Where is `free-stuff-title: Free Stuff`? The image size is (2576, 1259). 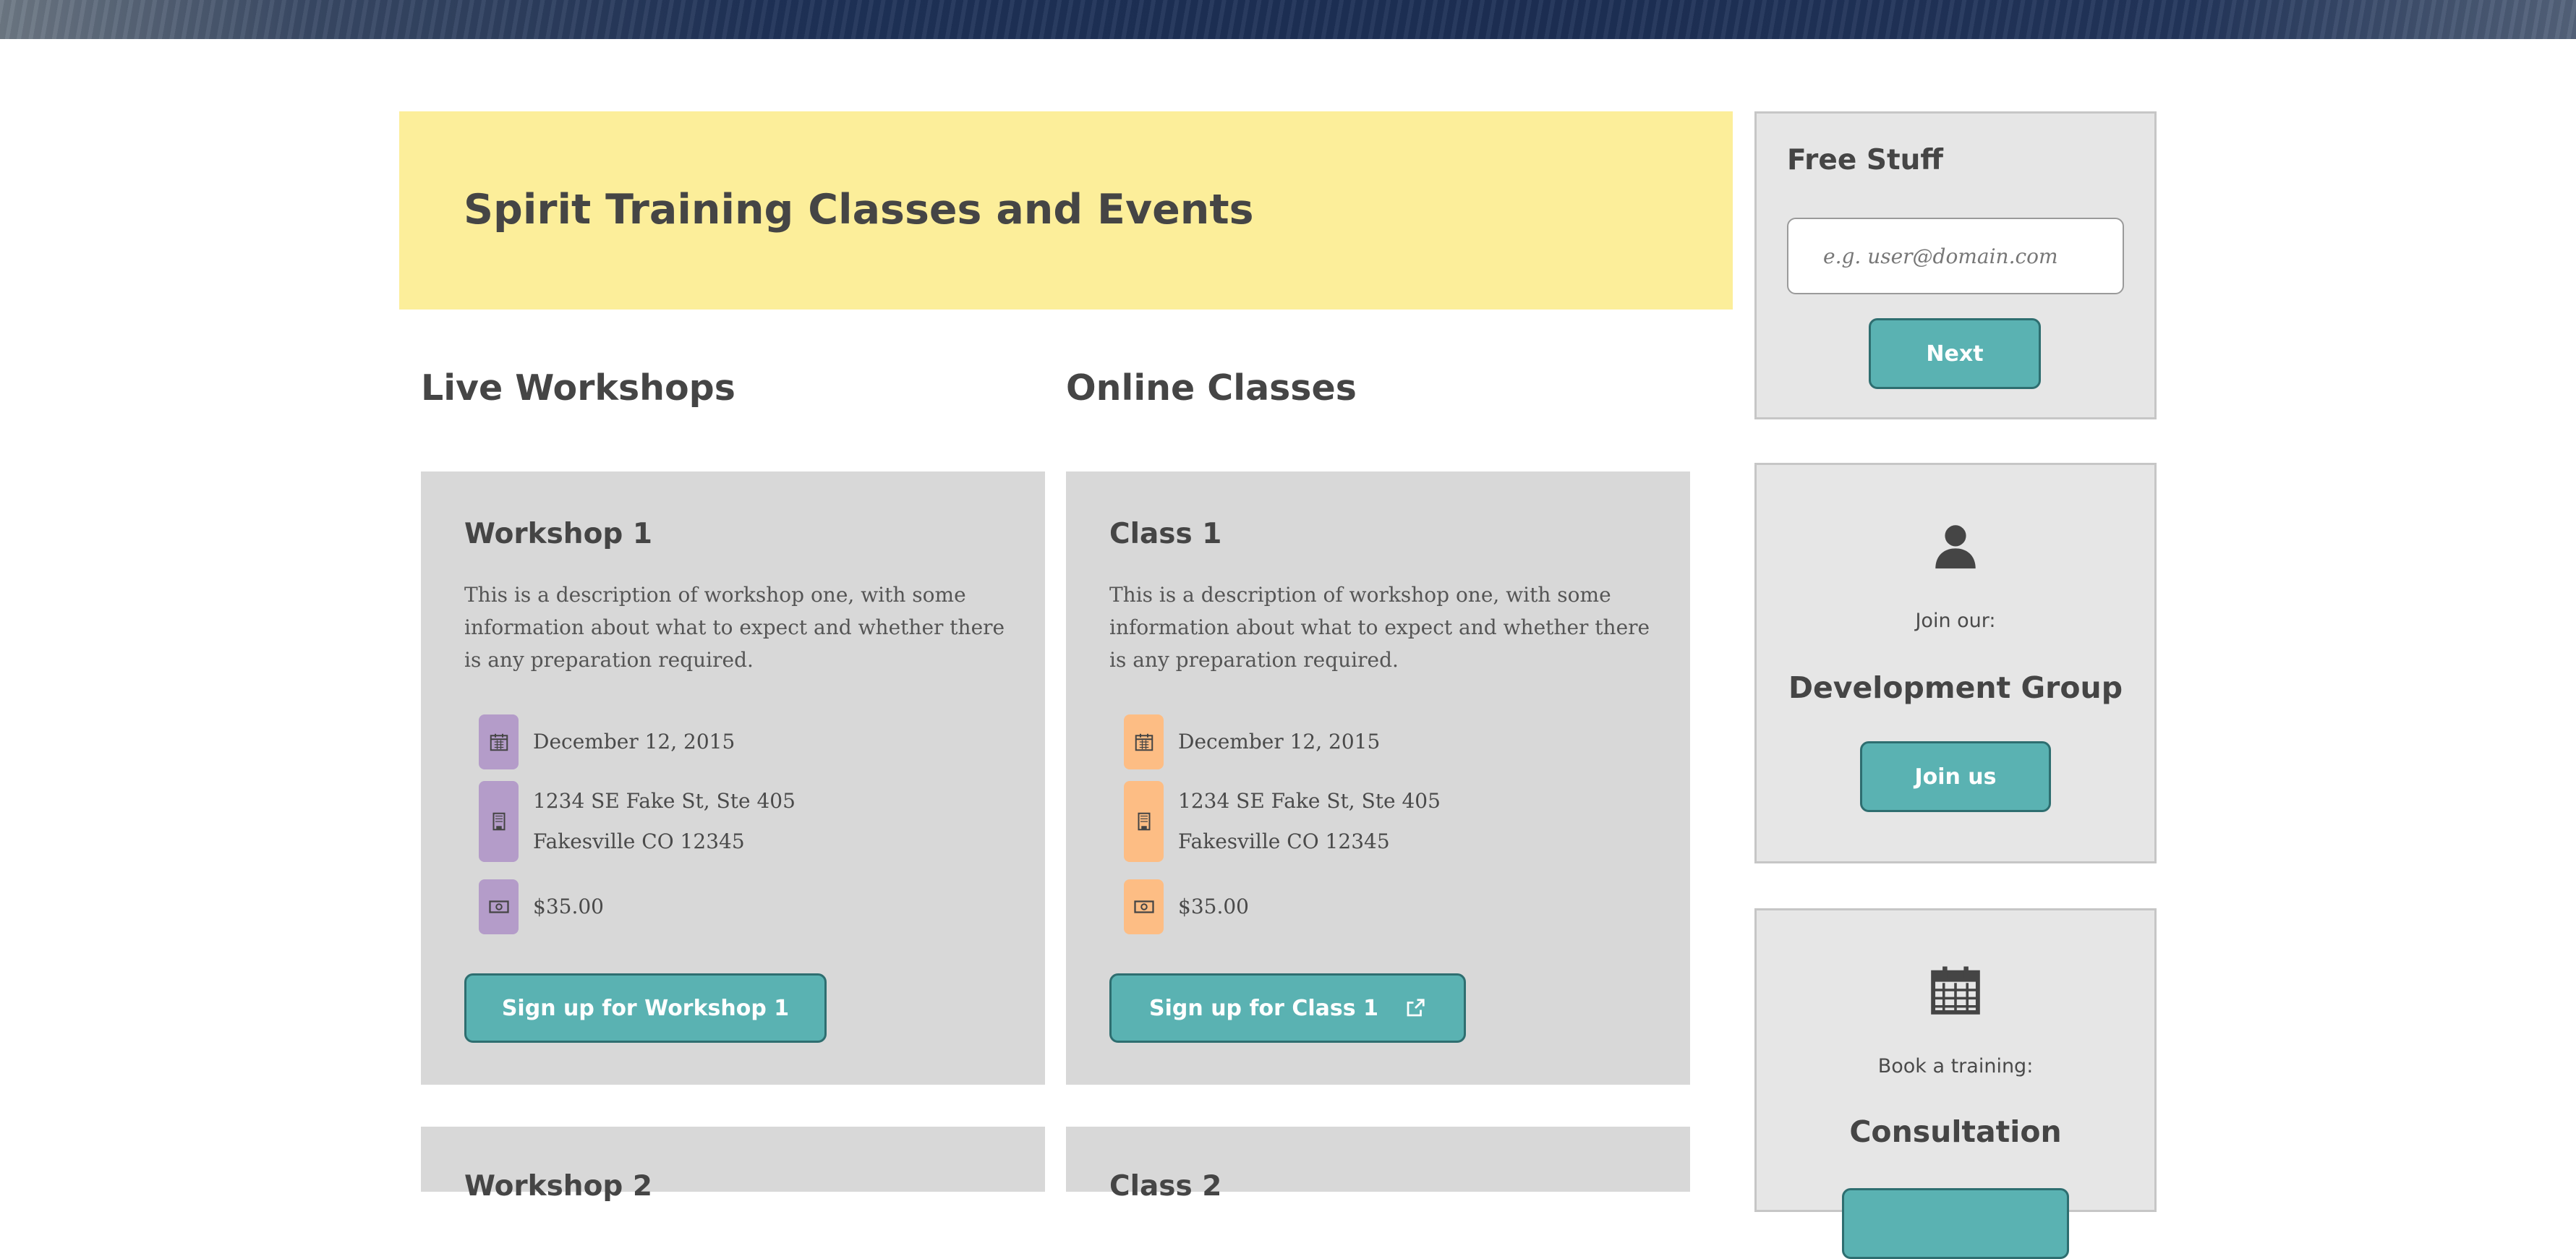 free-stuff-title: Free Stuff is located at coordinates (1865, 160).